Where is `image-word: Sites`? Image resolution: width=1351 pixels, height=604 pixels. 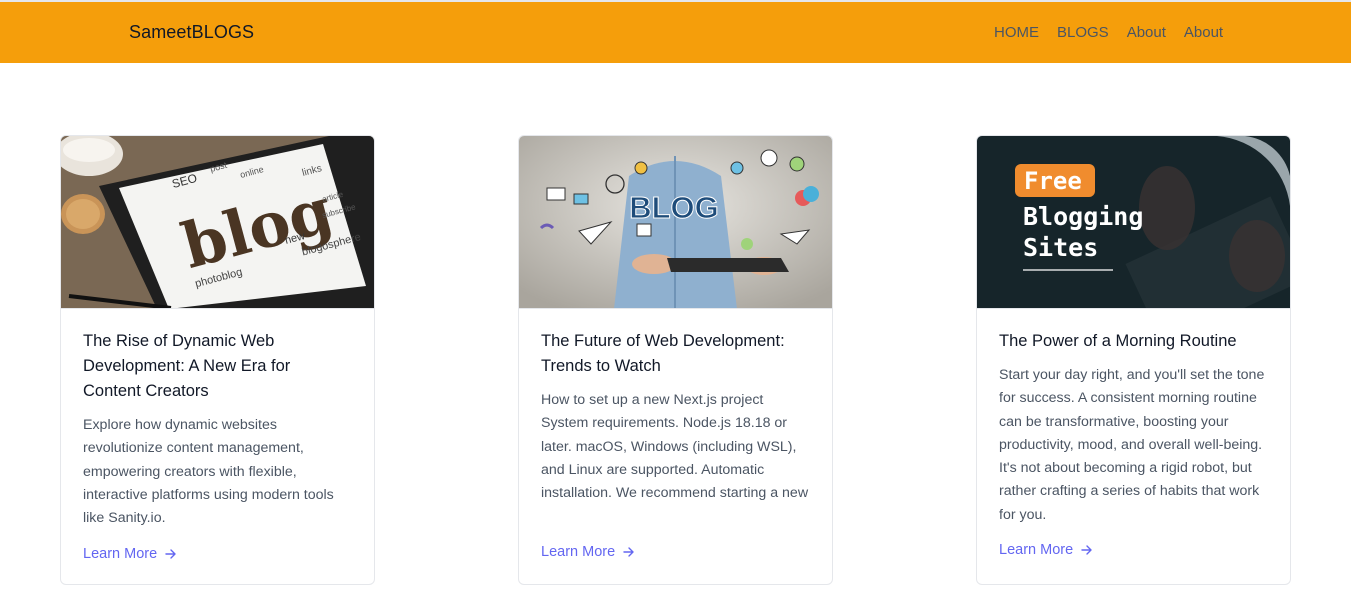 image-word: Sites is located at coordinates (1060, 247).